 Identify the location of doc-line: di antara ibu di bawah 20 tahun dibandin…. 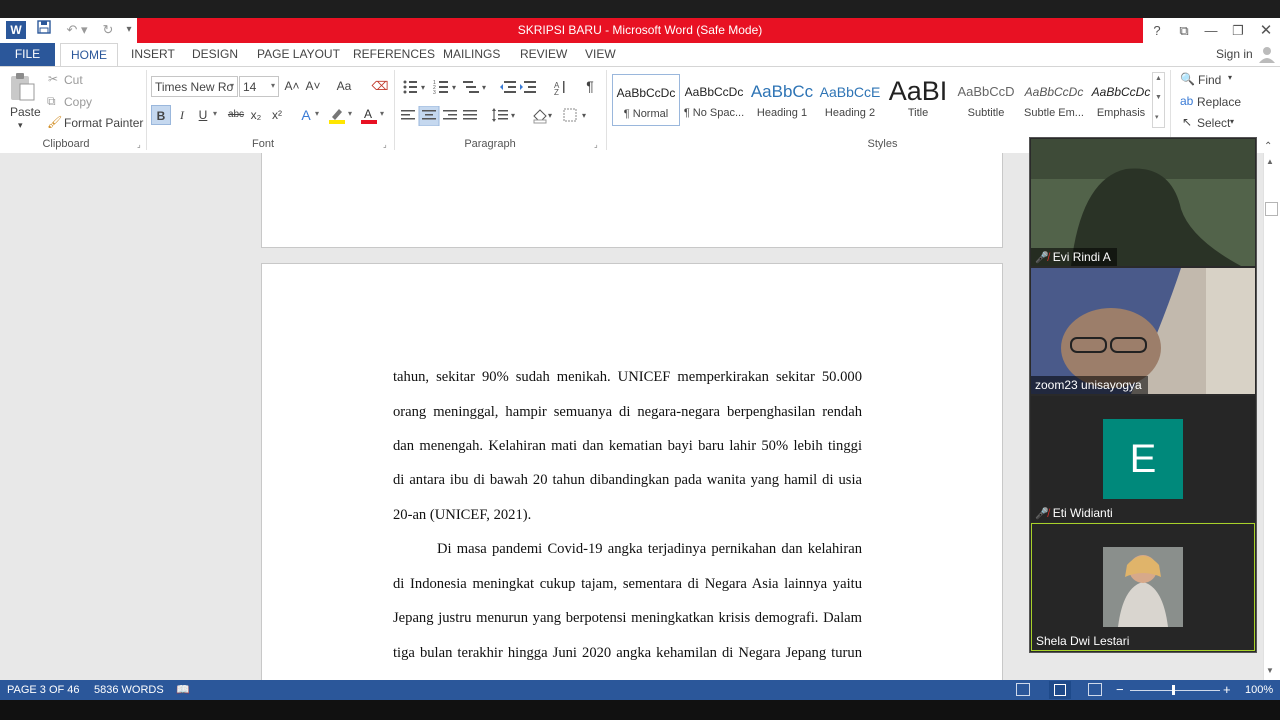
(627, 480).